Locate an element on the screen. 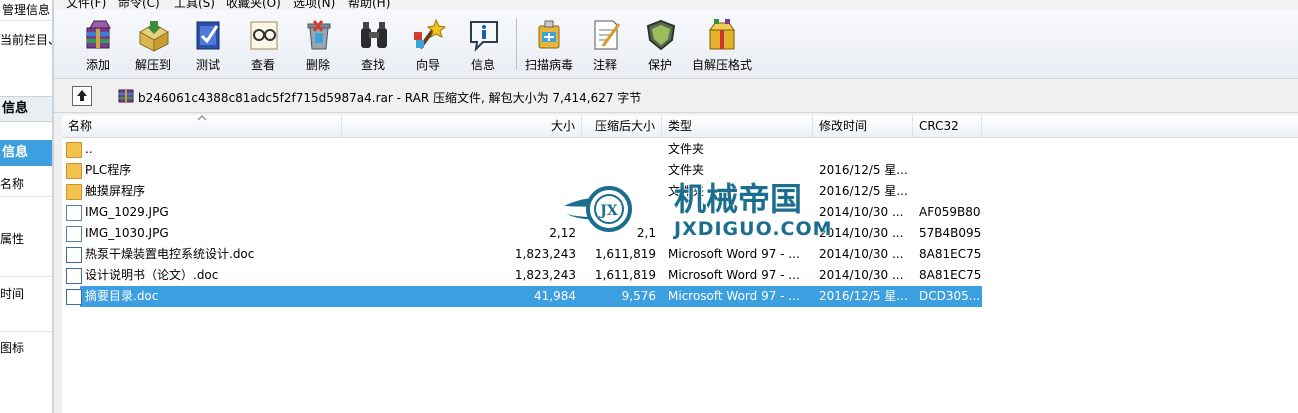  rar-archive-icon is located at coordinates (126, 96).